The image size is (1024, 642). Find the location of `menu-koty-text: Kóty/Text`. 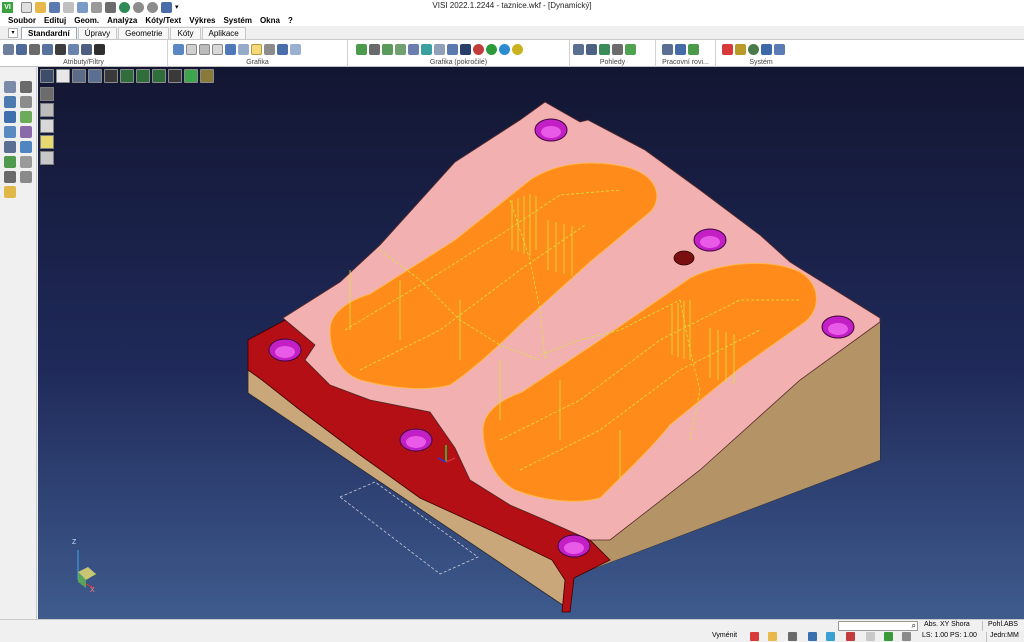

menu-koty-text: Kóty/Text is located at coordinates (163, 20).